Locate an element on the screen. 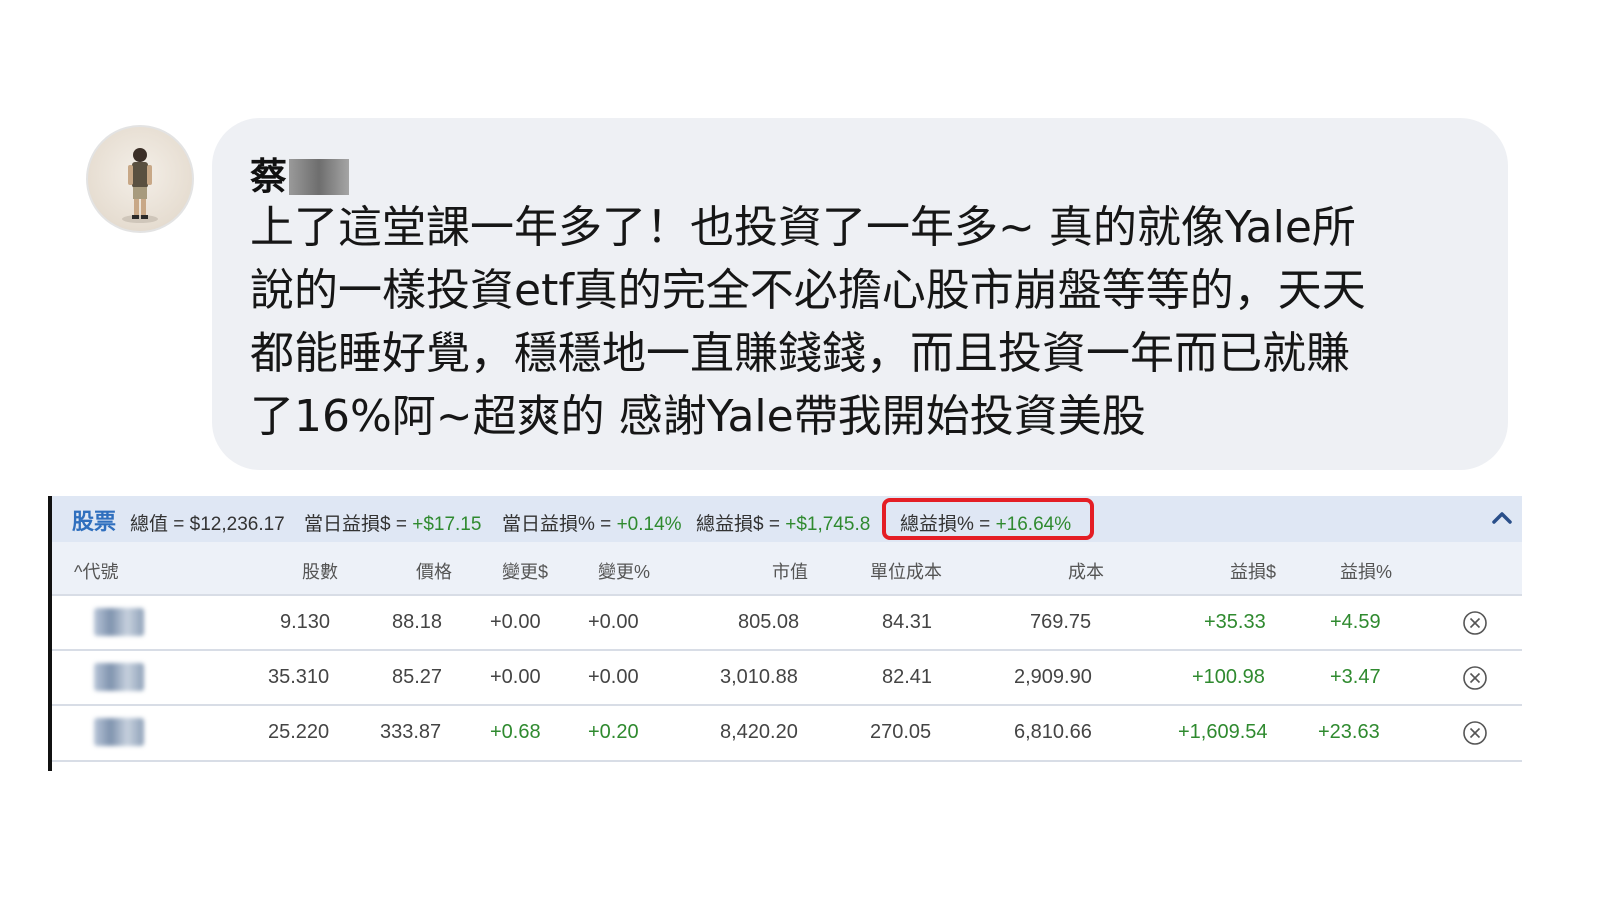  col-price: 價格 is located at coordinates (434, 571).